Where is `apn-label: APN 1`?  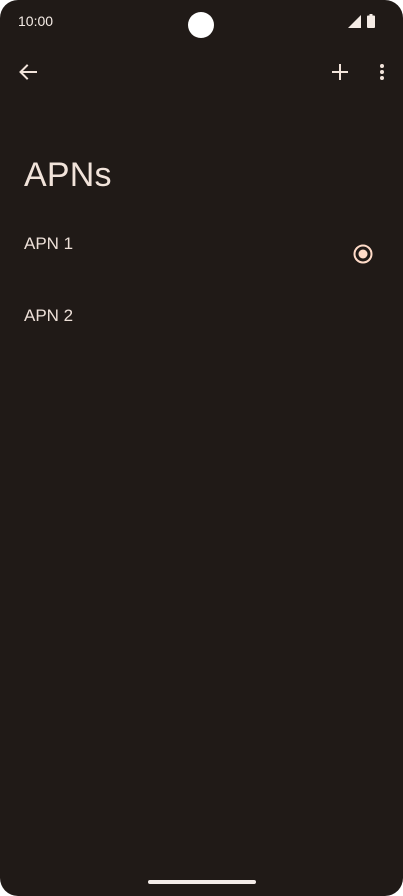 apn-label: APN 1 is located at coordinates (49, 243).